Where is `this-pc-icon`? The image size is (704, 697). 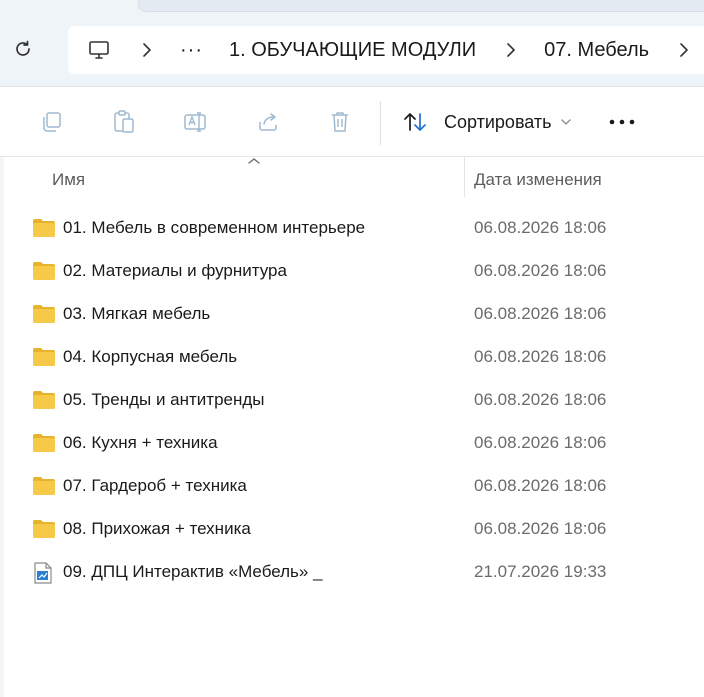 this-pc-icon is located at coordinates (99, 50).